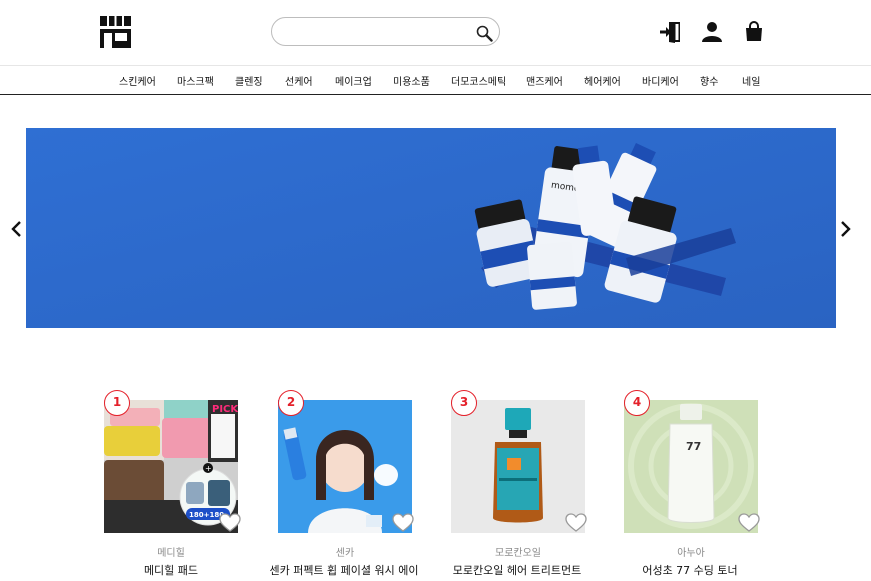  I want to click on nav-item-bodycare: 바디케어, so click(660, 80).